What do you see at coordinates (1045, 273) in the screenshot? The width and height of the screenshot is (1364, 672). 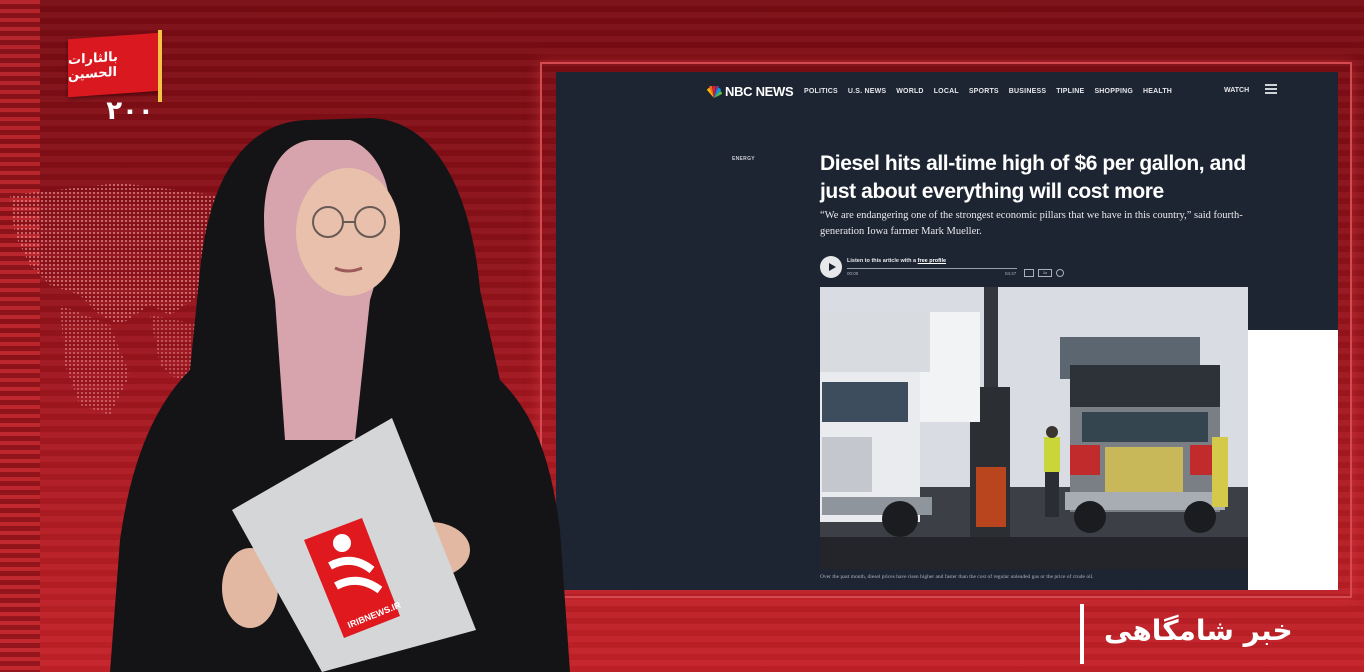 I see `audio-speed-button: 1x` at bounding box center [1045, 273].